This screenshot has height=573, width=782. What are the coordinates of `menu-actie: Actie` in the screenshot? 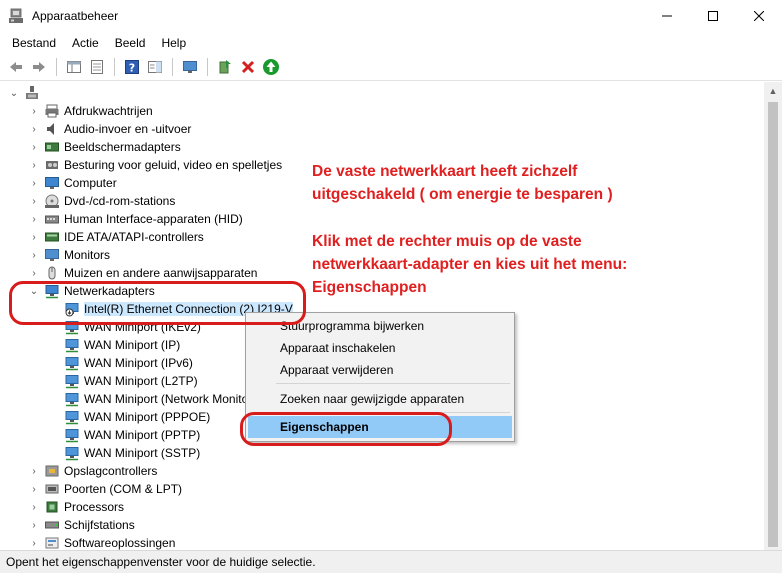 It's located at (85, 43).